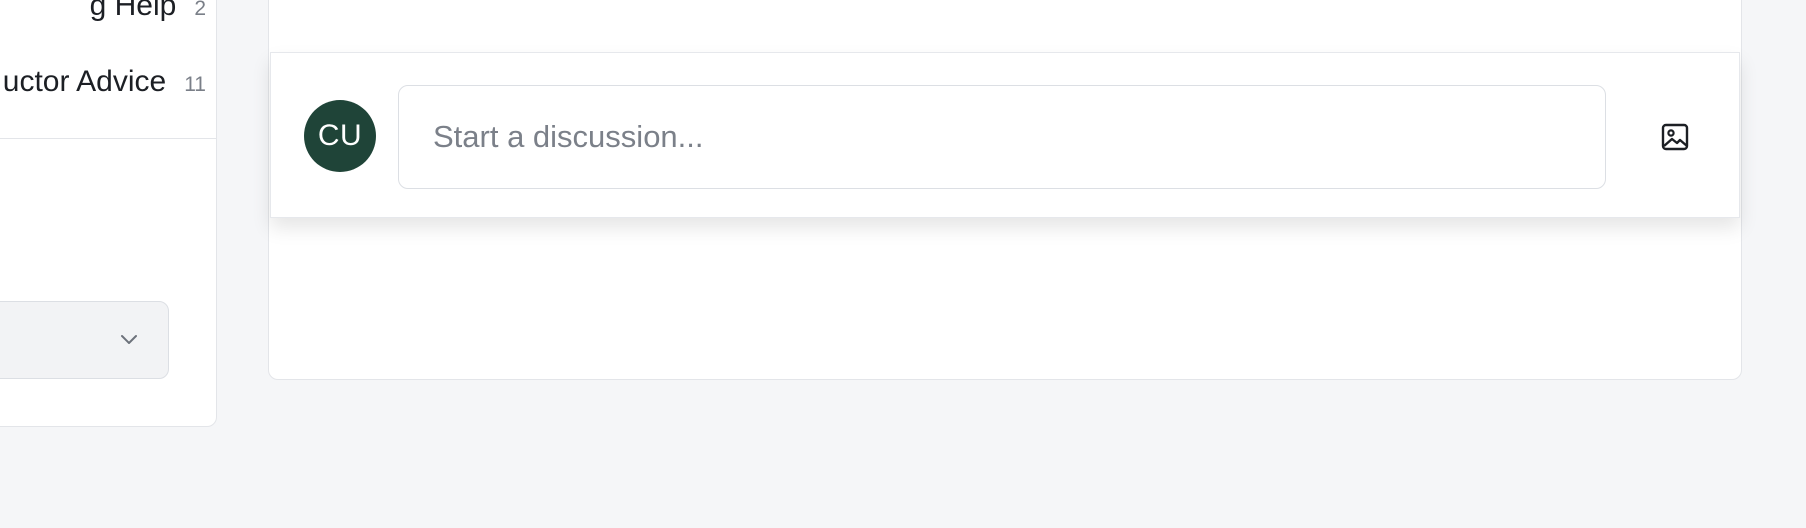 The width and height of the screenshot is (1806, 528). What do you see at coordinates (200, 10) in the screenshot?
I see `category-count: 2` at bounding box center [200, 10].